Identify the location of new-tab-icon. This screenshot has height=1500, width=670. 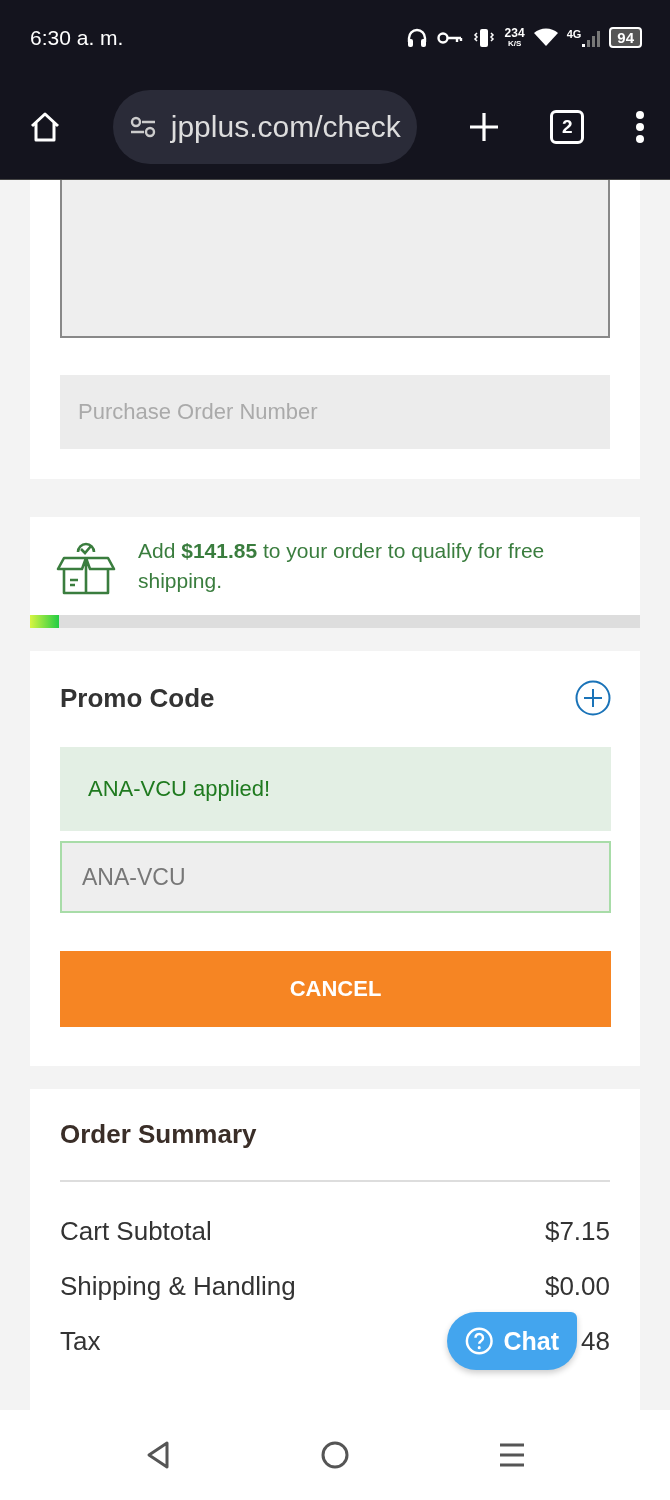
(483, 127).